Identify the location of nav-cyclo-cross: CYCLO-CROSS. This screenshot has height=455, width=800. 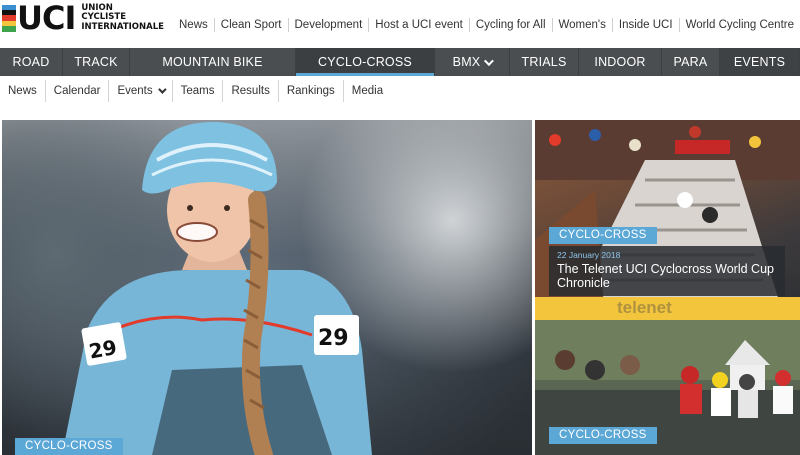
(365, 62).